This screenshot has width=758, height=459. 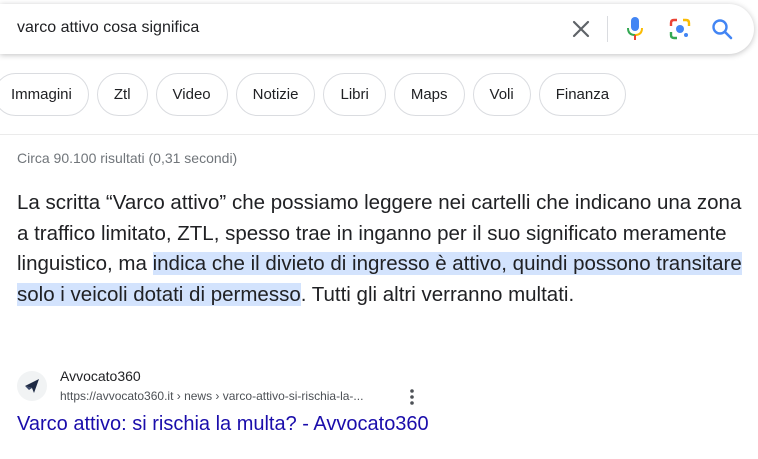 I want to click on source-site-name: Avvocato360, so click(x=100, y=376).